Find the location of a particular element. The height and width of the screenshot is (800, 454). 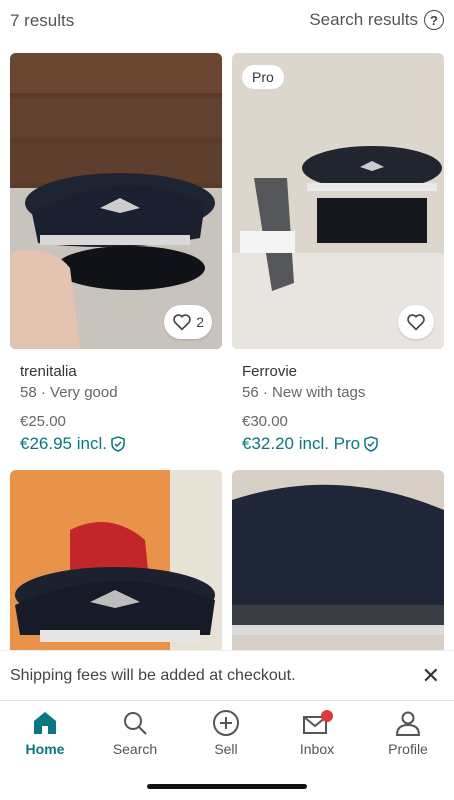

item-price-incl: €32.20 incl. Pro is located at coordinates (343, 444).